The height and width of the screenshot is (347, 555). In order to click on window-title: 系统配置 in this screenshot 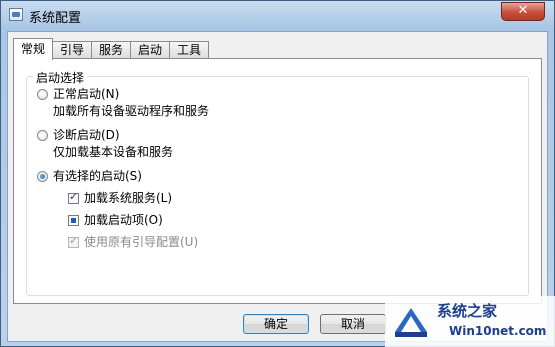, I will do `click(55, 18)`.